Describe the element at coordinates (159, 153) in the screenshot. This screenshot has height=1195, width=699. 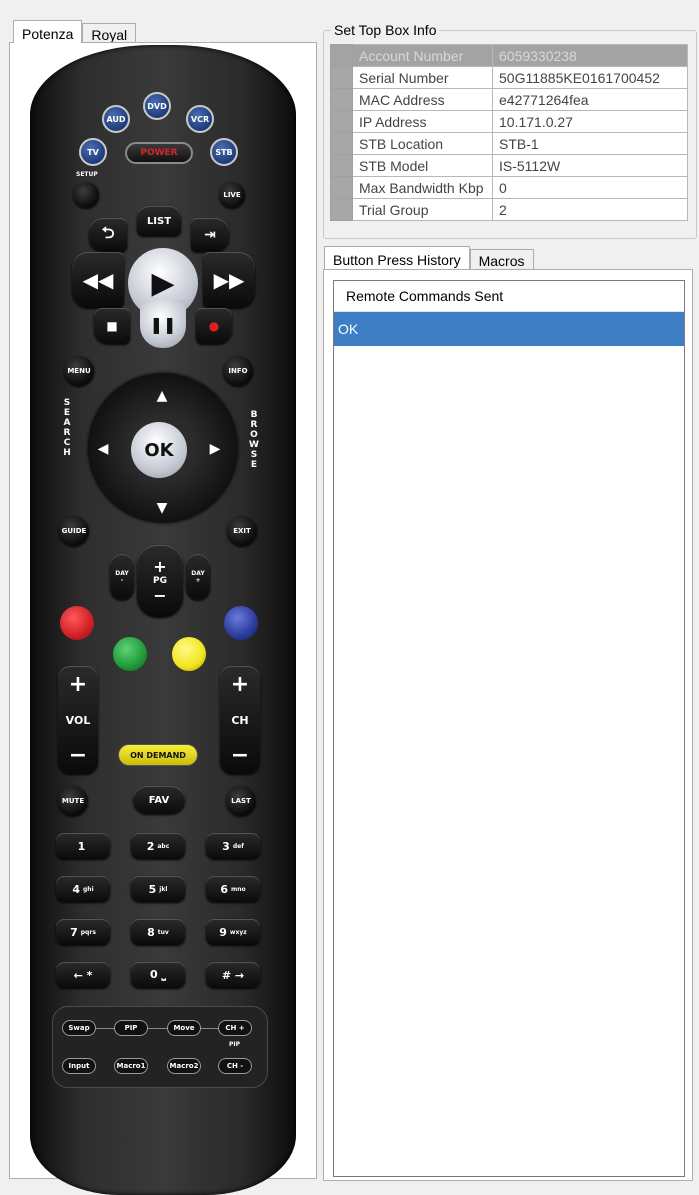
I see `power-button: POWER` at that location.